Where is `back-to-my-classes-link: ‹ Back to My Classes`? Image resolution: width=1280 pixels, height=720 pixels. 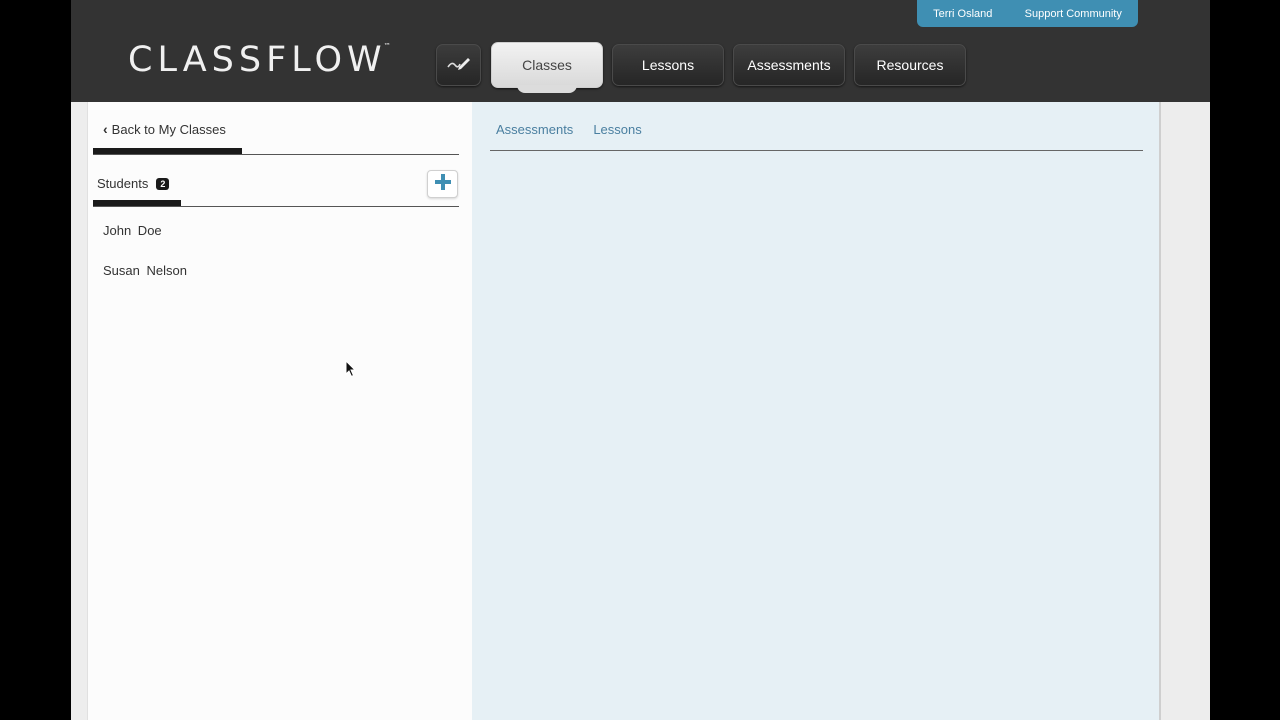
back-to-my-classes-link: ‹ Back to My Classes is located at coordinates (164, 129).